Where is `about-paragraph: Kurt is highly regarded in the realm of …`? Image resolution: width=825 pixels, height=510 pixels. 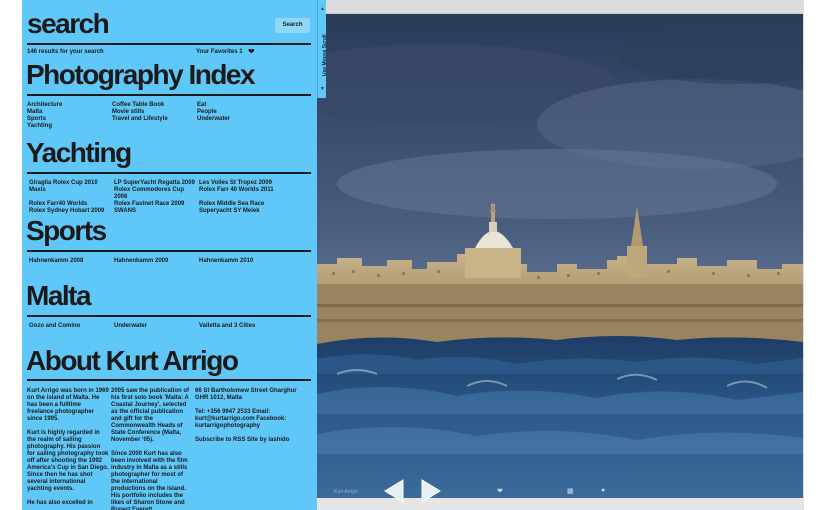
about-paragraph: Kurt is highly regarded in the realm of … is located at coordinates (68, 461).